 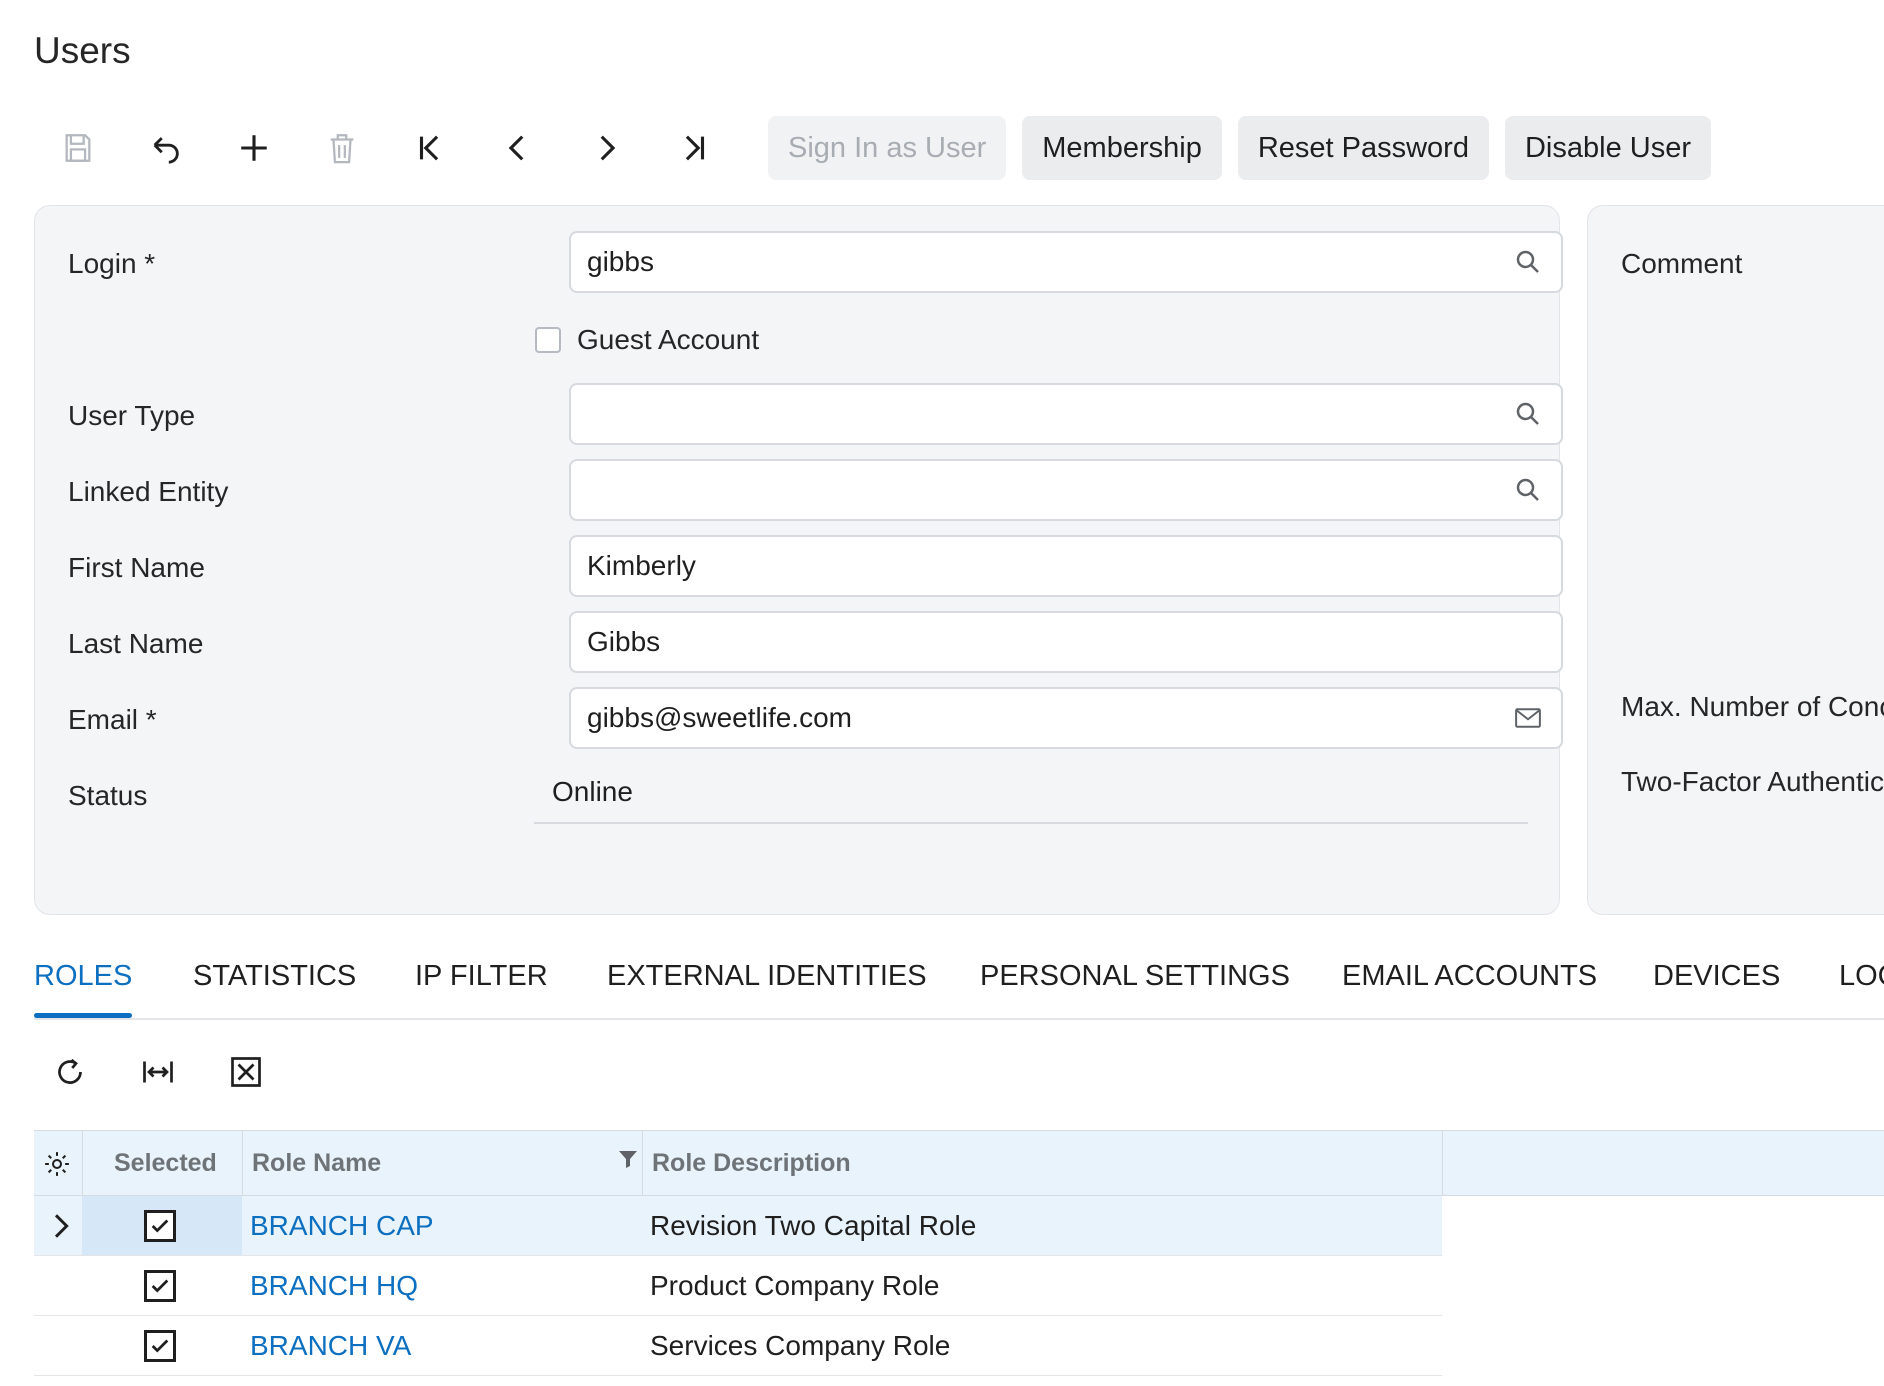 What do you see at coordinates (1607, 148) in the screenshot?
I see `disable-user-button: Disable User` at bounding box center [1607, 148].